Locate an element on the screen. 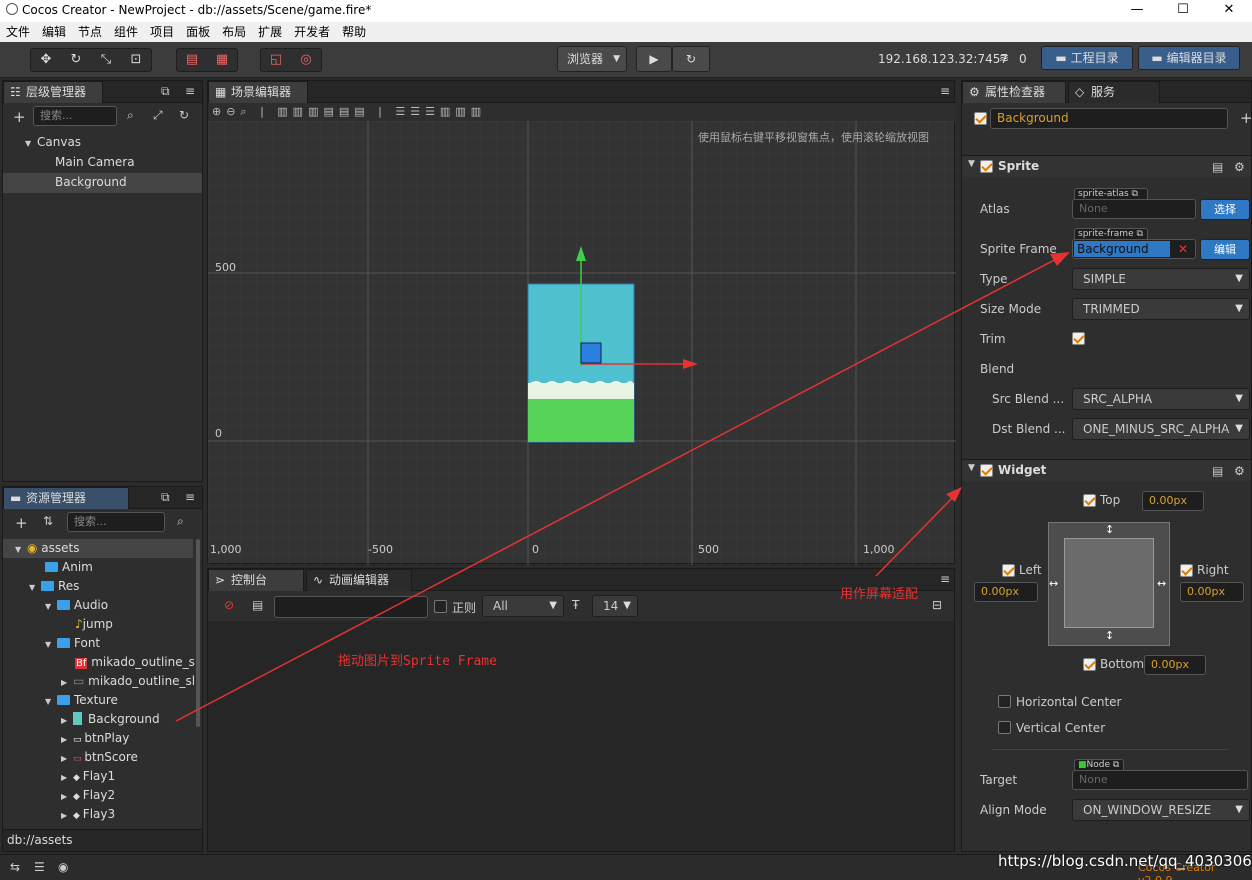  adapt-annotation: 用作屏幕适配 is located at coordinates (879, 594).